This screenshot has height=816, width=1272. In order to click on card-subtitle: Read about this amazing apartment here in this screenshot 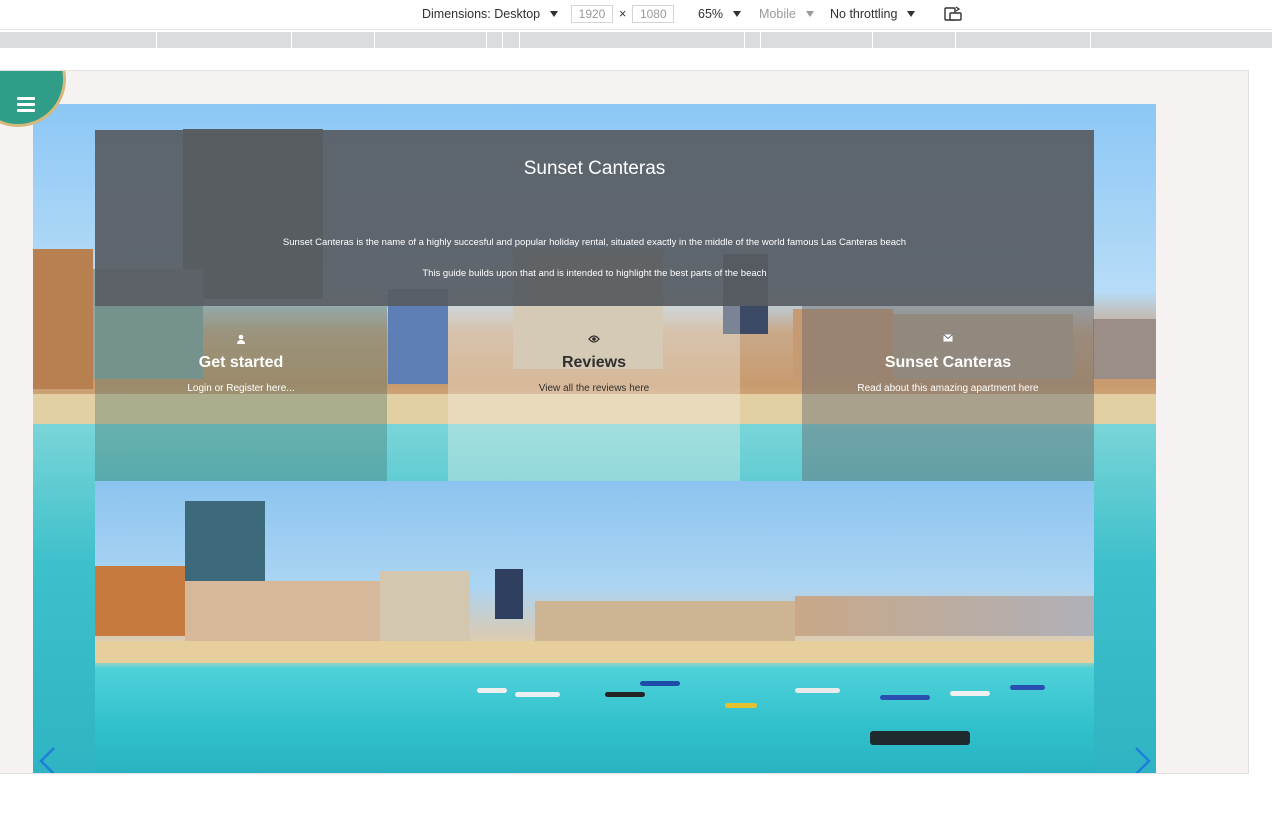, I will do `click(948, 388)`.